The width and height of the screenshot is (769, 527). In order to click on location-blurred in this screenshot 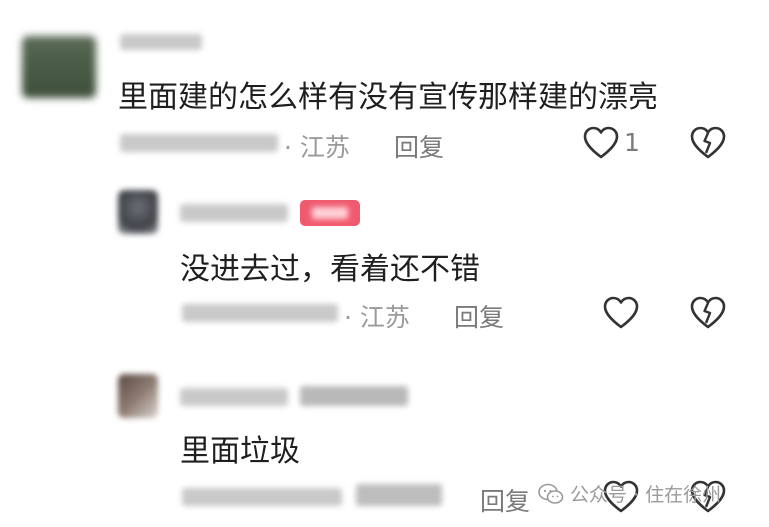, I will do `click(399, 495)`.